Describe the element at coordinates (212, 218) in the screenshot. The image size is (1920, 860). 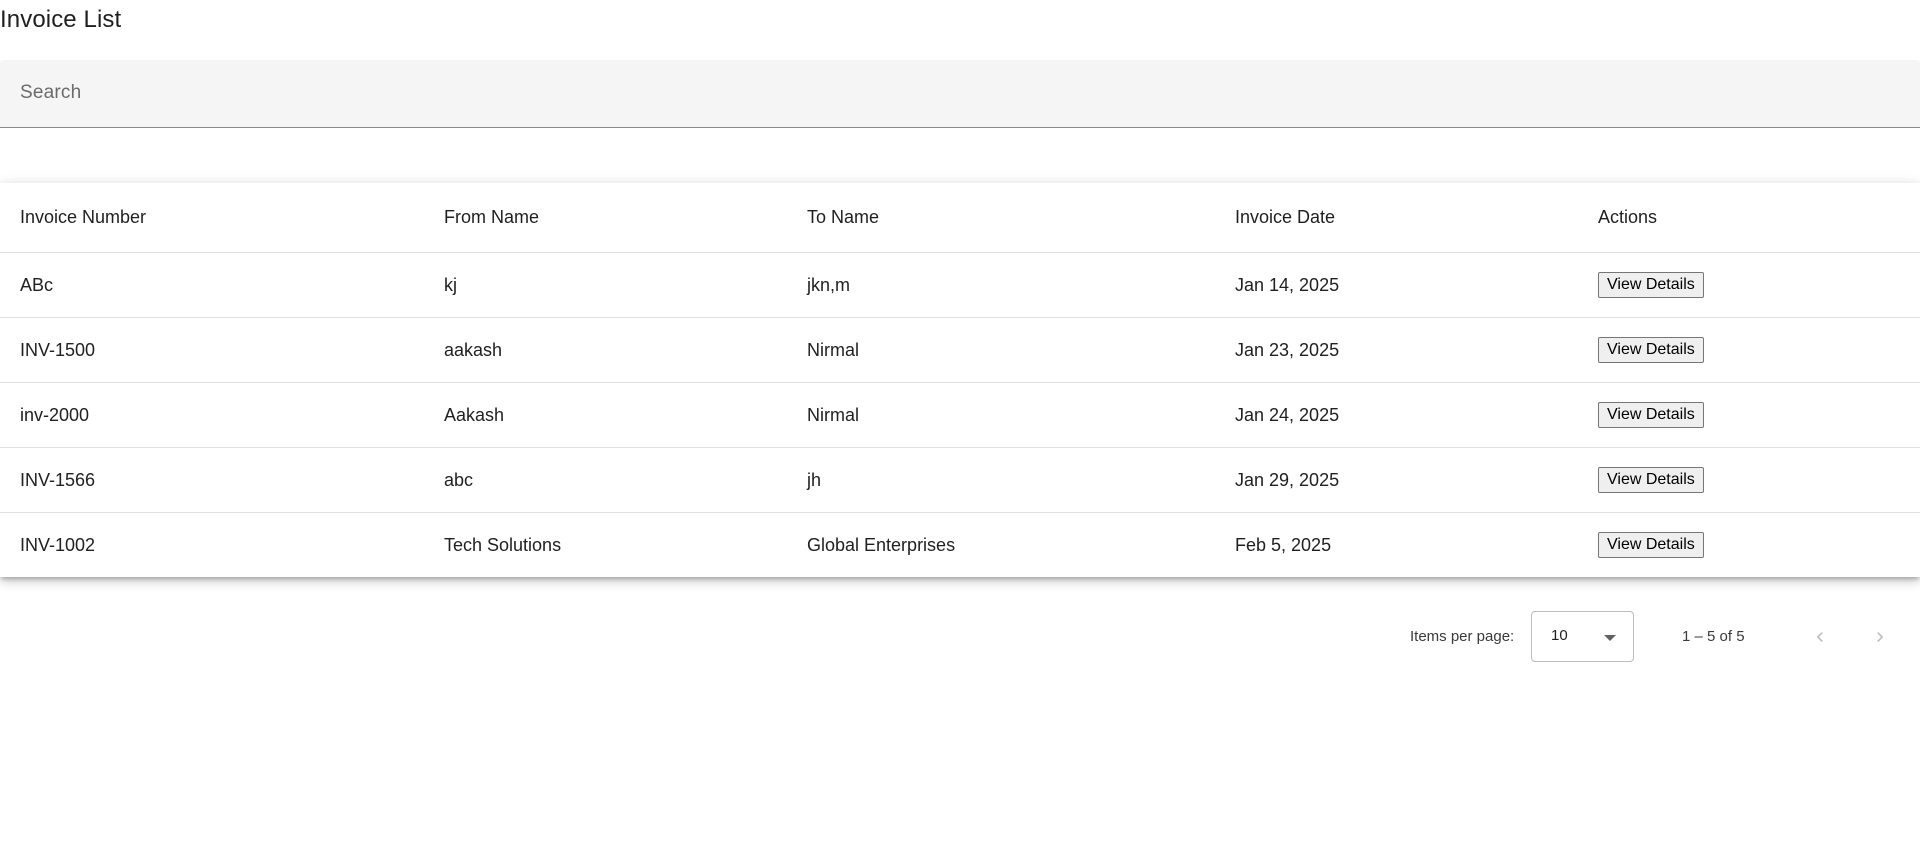
I see `column-header-invoice-number: Invoice Number` at that location.